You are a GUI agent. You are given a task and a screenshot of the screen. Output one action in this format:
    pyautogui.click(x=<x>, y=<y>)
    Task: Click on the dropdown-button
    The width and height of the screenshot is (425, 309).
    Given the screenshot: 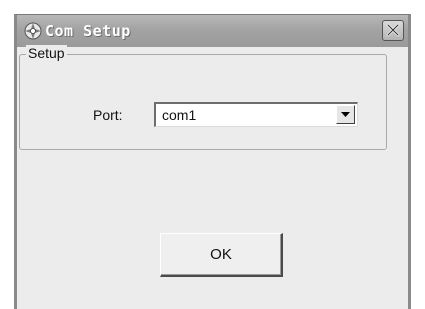 What is the action you would take?
    pyautogui.click(x=345, y=114)
    